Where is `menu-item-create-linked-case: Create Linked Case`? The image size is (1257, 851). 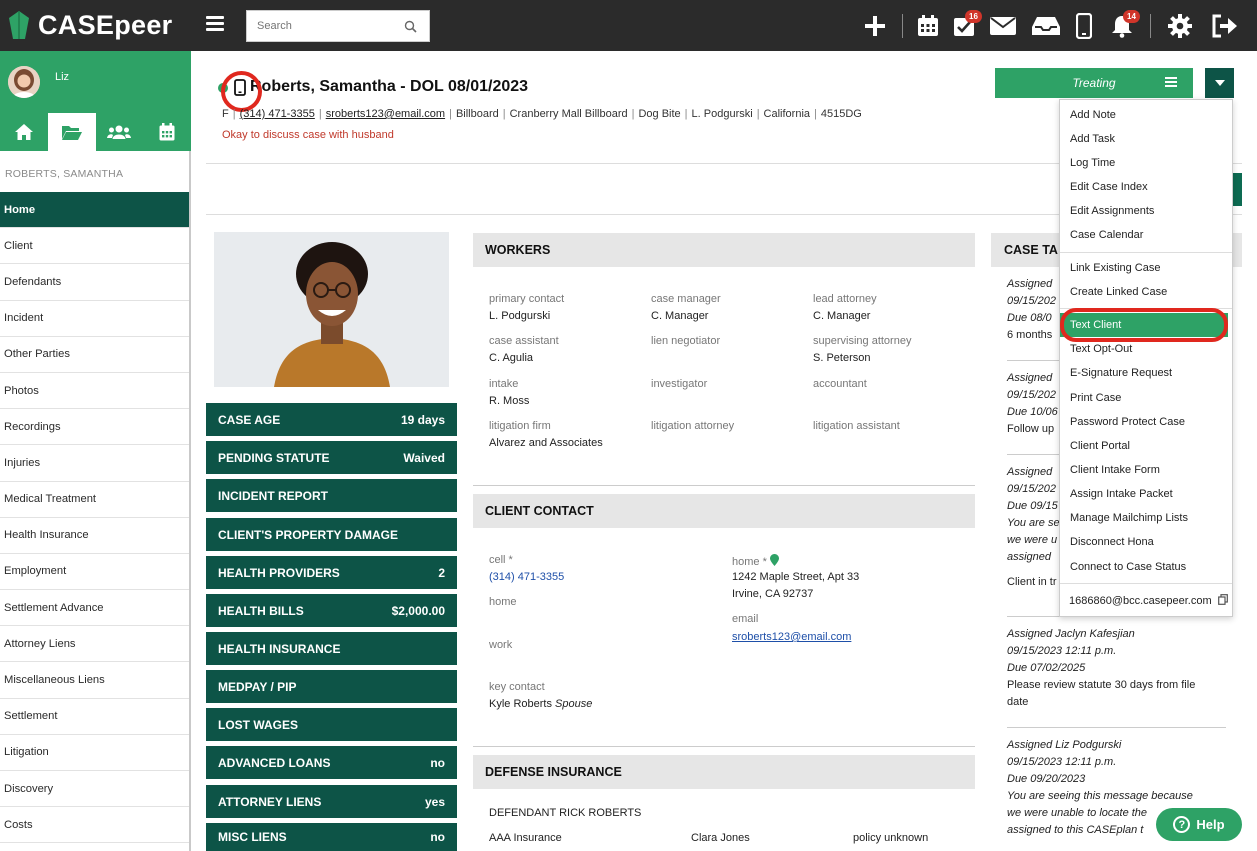 menu-item-create-linked-case: Create Linked Case is located at coordinates (1118, 292).